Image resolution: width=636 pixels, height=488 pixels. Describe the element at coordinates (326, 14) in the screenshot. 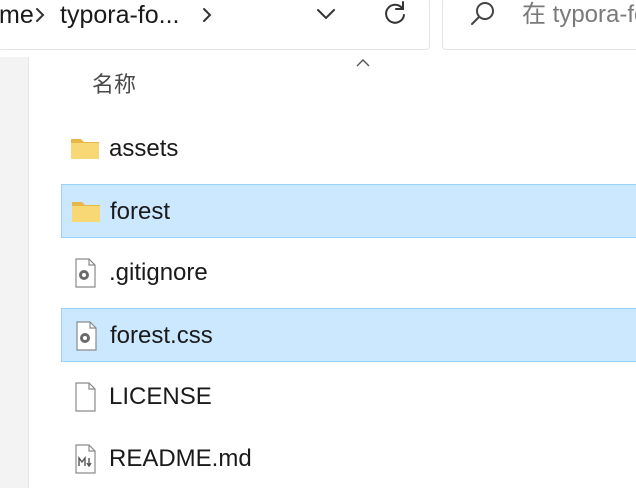

I see `chevron-down-icon` at that location.